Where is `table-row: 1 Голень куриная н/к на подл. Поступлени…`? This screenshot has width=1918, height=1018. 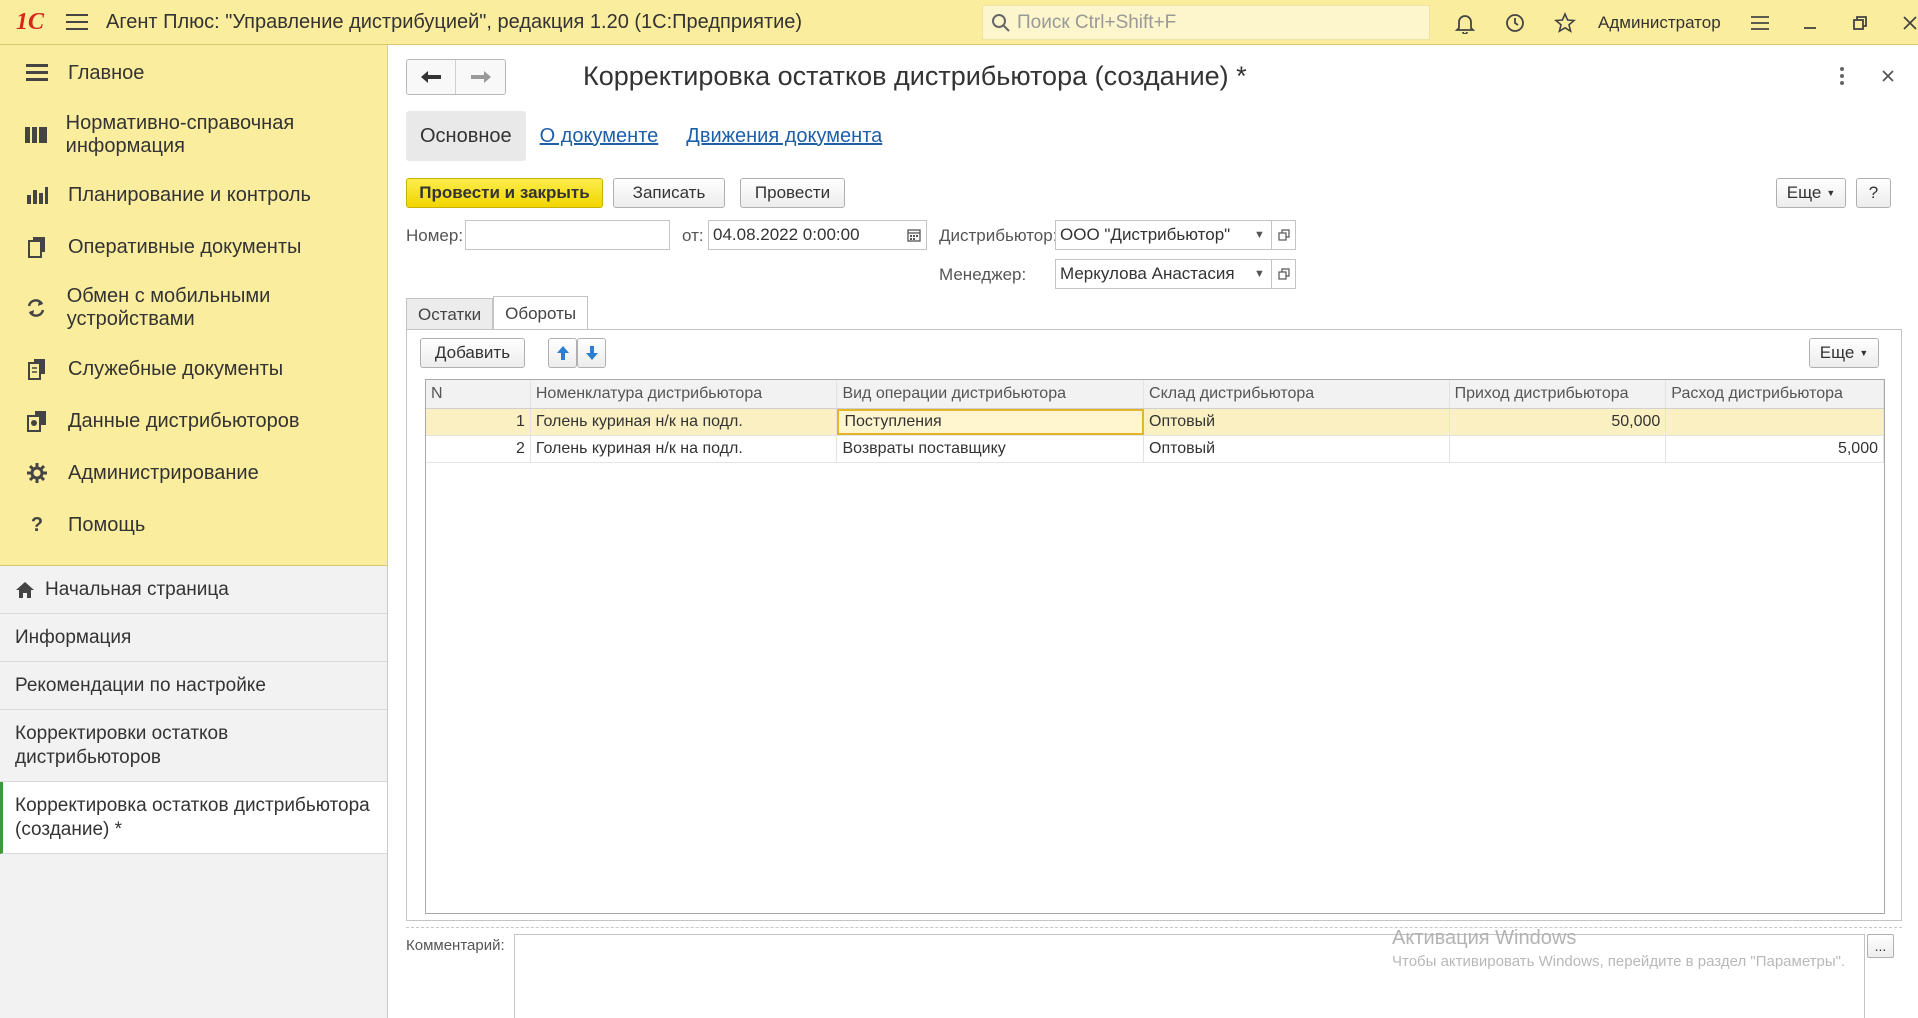
table-row: 1 Голень куриная н/к на подл. Поступлени… is located at coordinates (1155, 422).